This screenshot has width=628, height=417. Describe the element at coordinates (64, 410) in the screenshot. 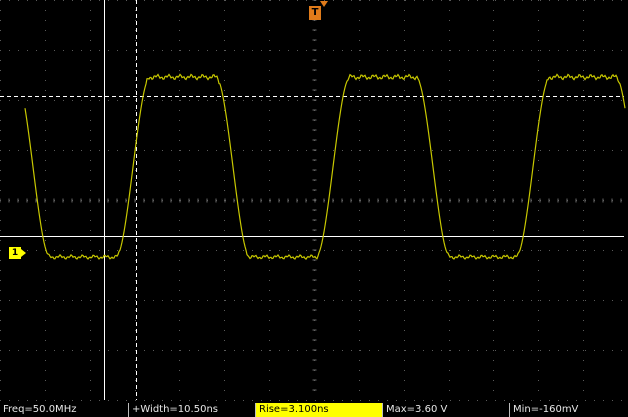

I see `frequency-measurement: Freq=50.0MHz` at that location.